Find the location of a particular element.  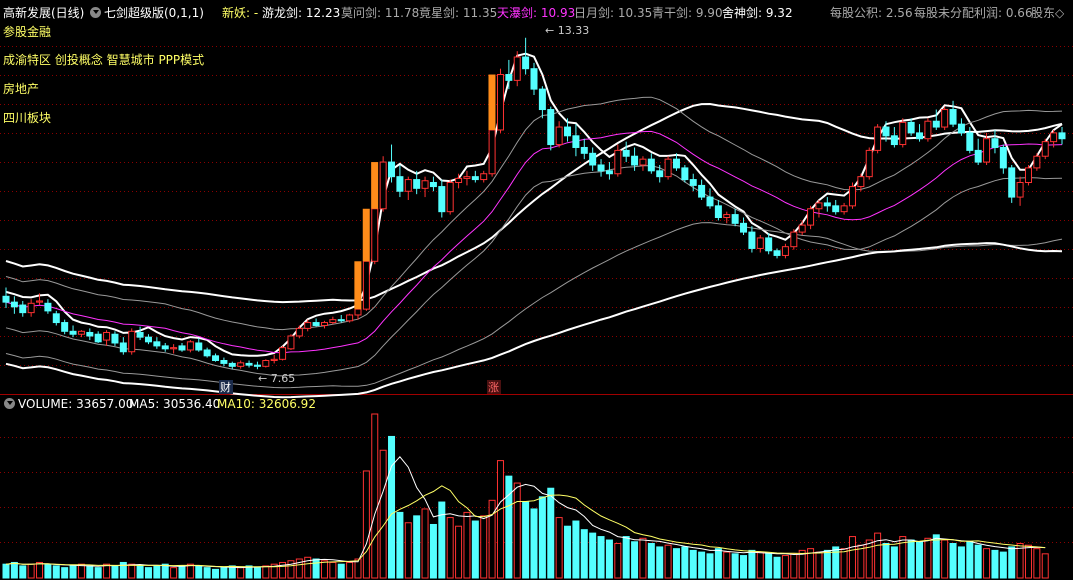

volume-menu-icon is located at coordinates (9, 405).